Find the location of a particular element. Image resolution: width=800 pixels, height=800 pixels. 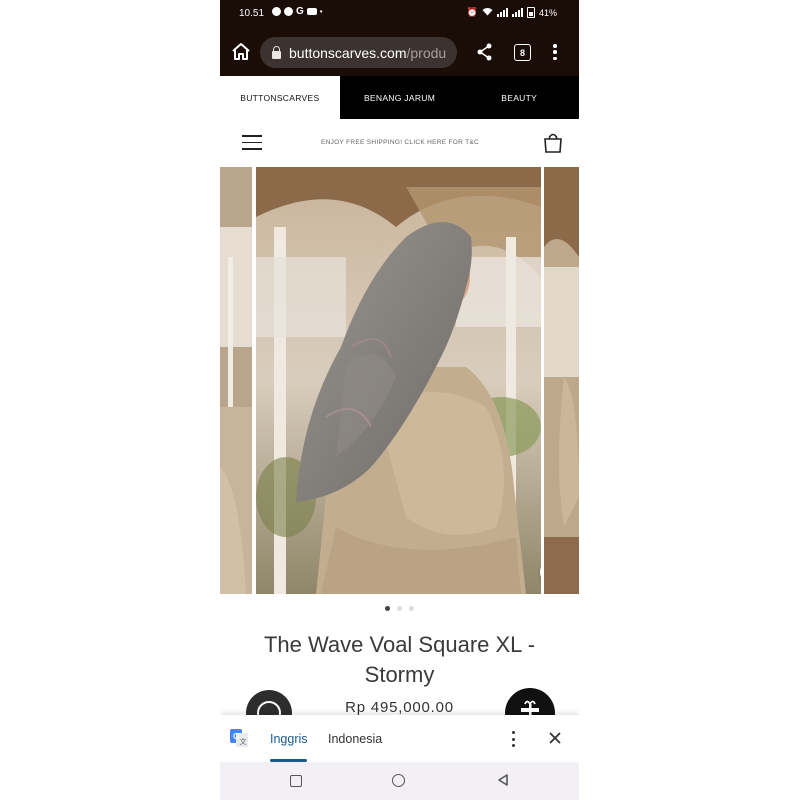

messenger-icon is located at coordinates (288, 11).